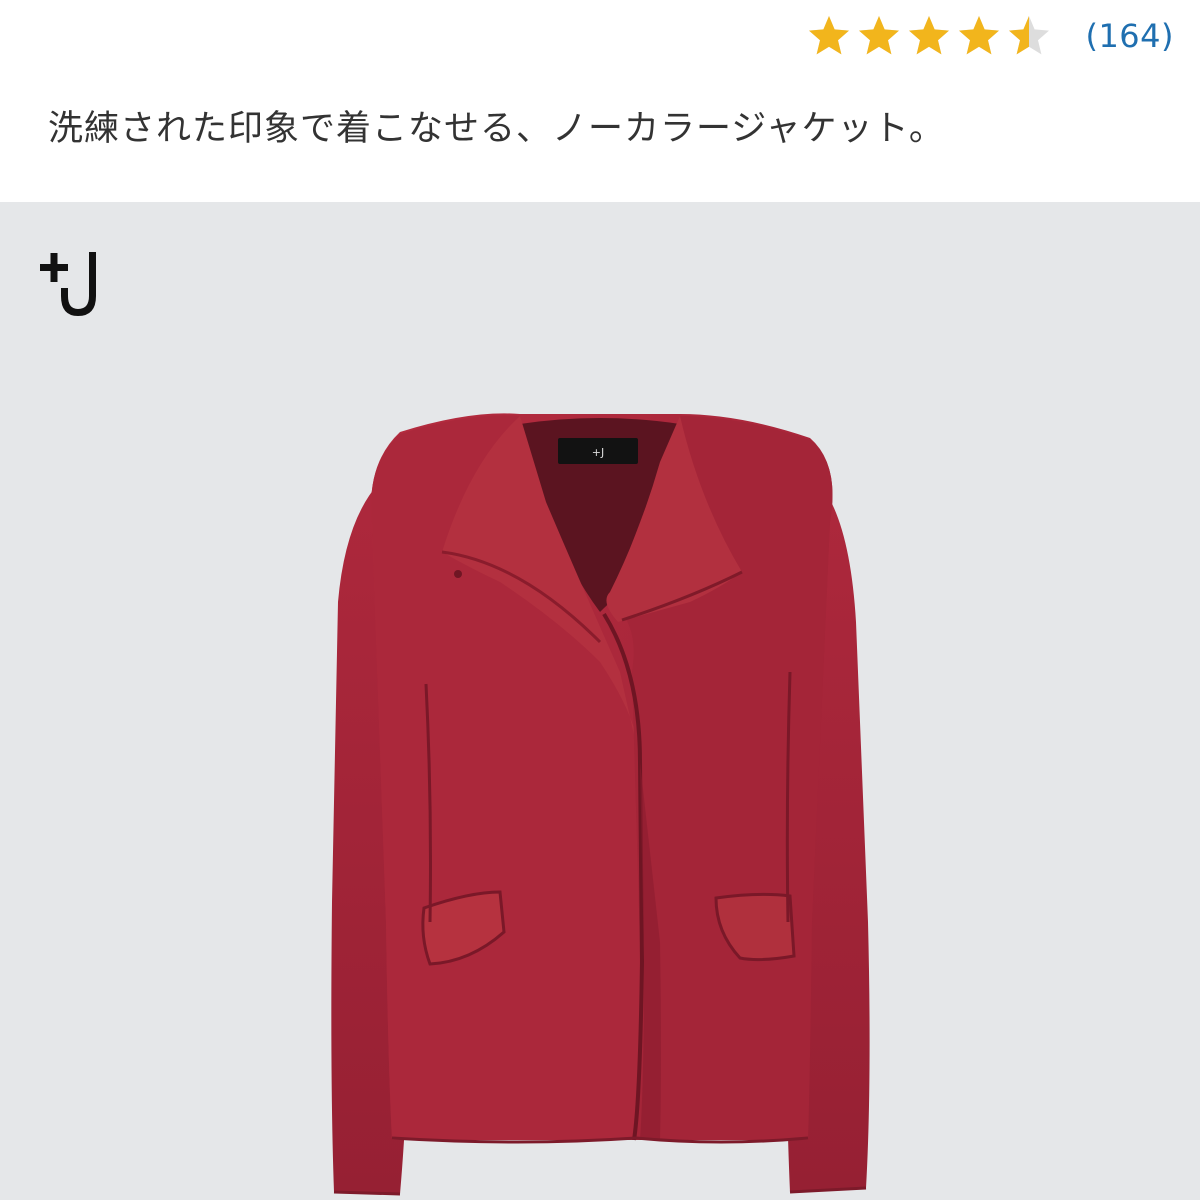 This screenshot has width=1200, height=1200. I want to click on rating-row: (164), so click(990, 36).